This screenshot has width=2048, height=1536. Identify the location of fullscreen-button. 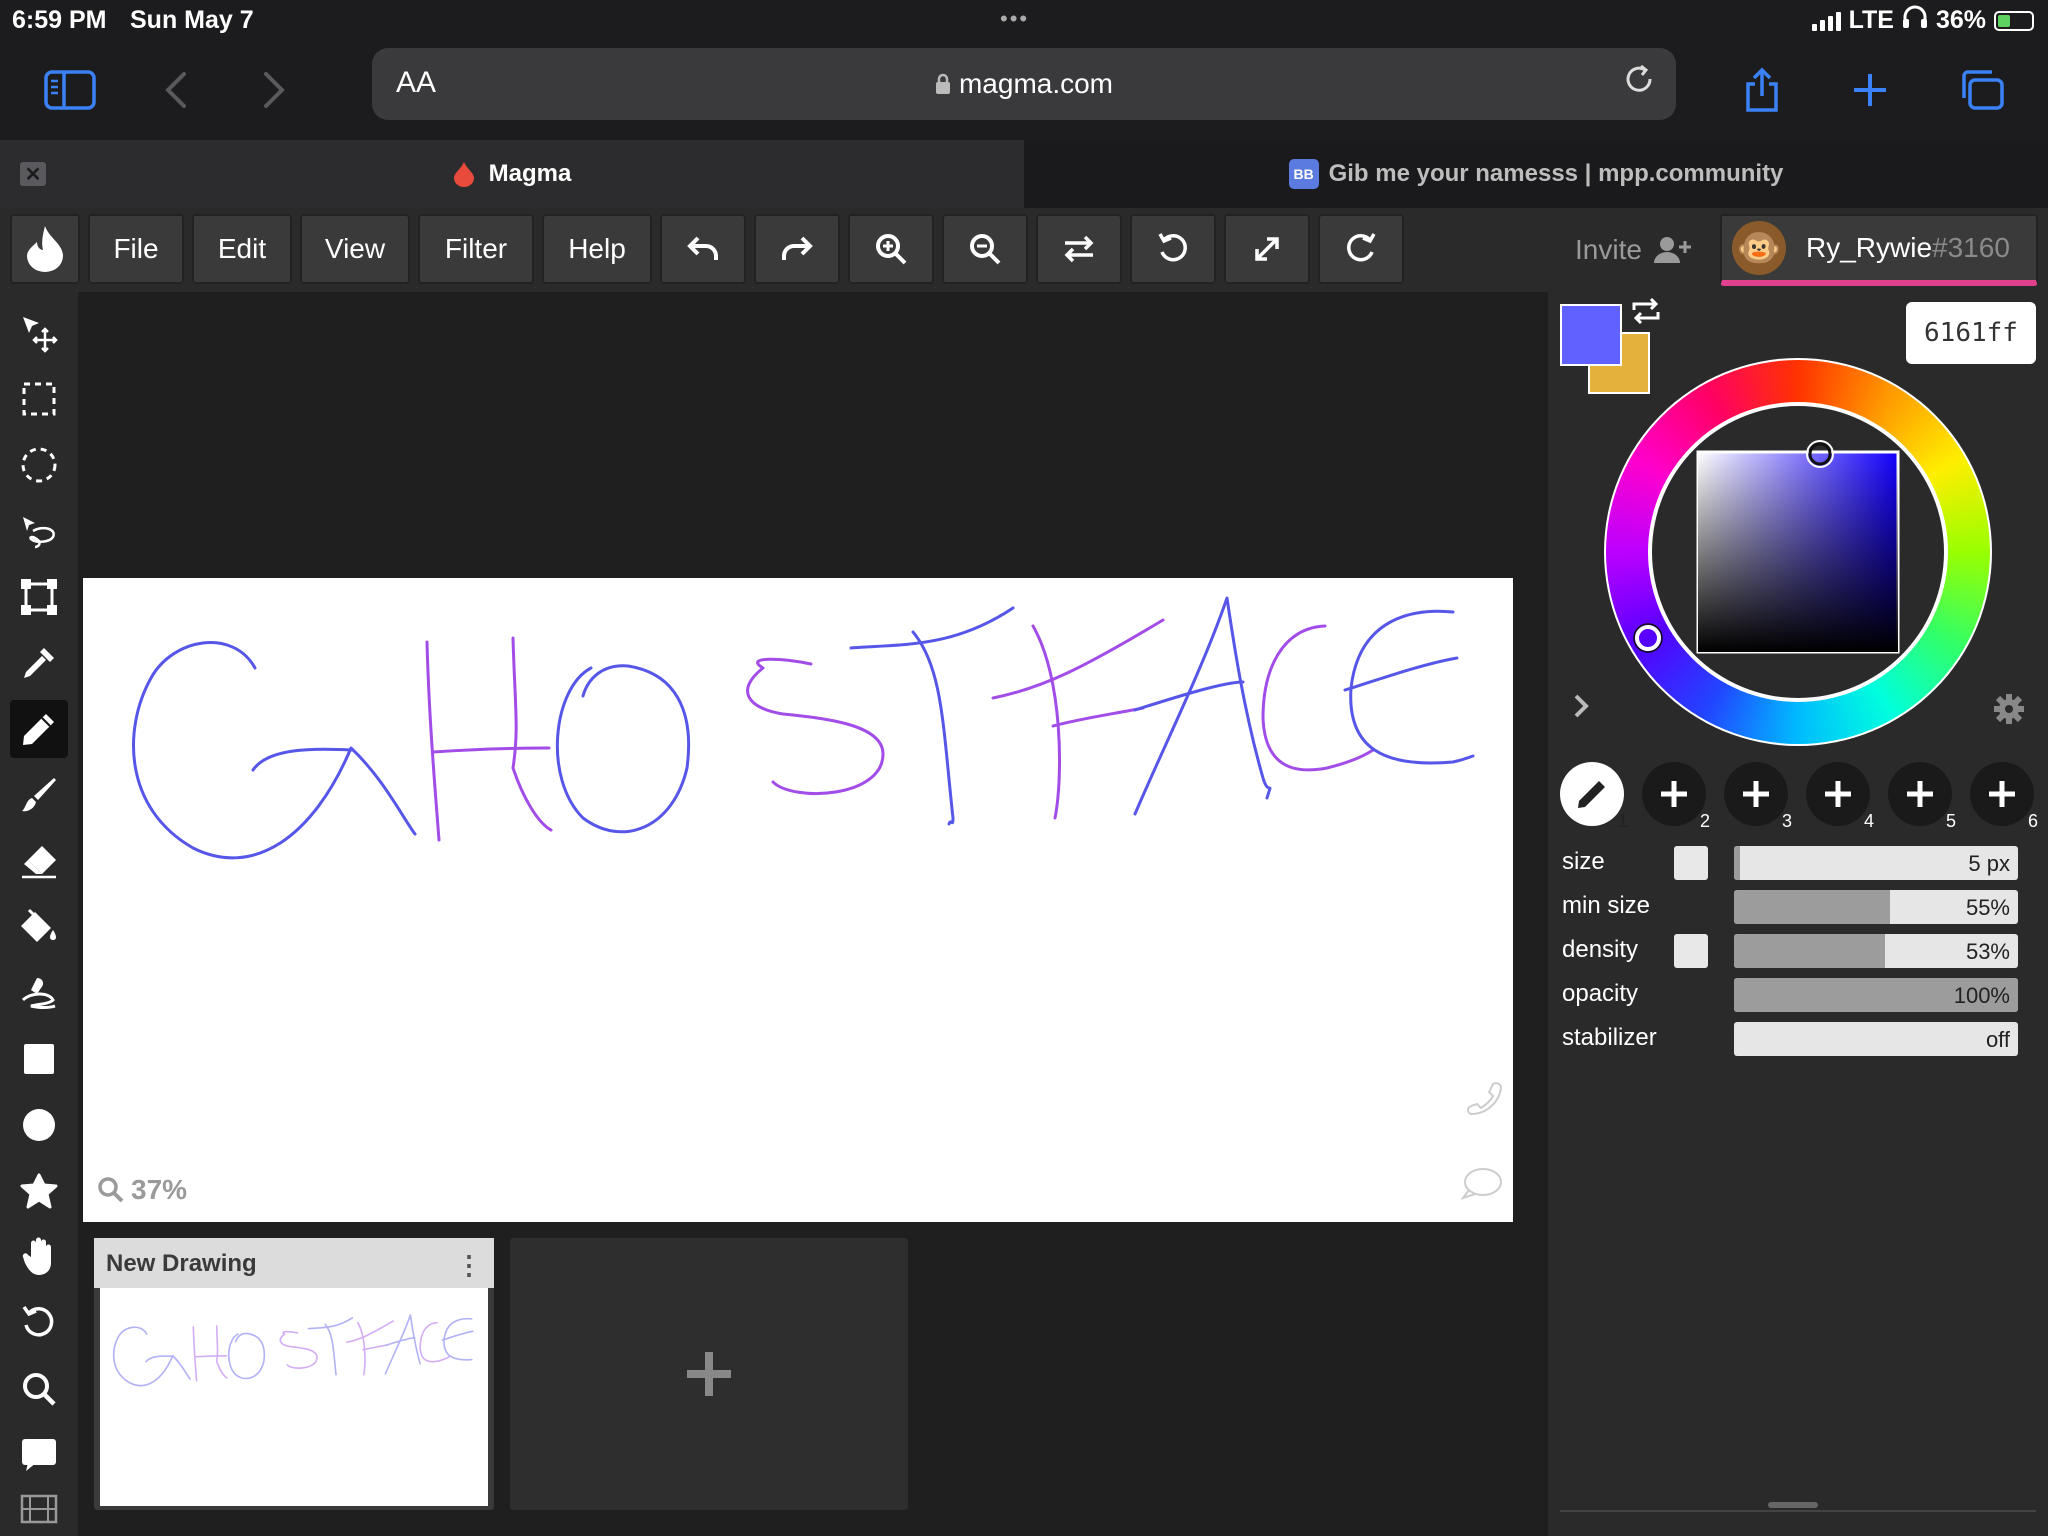
(1267, 249).